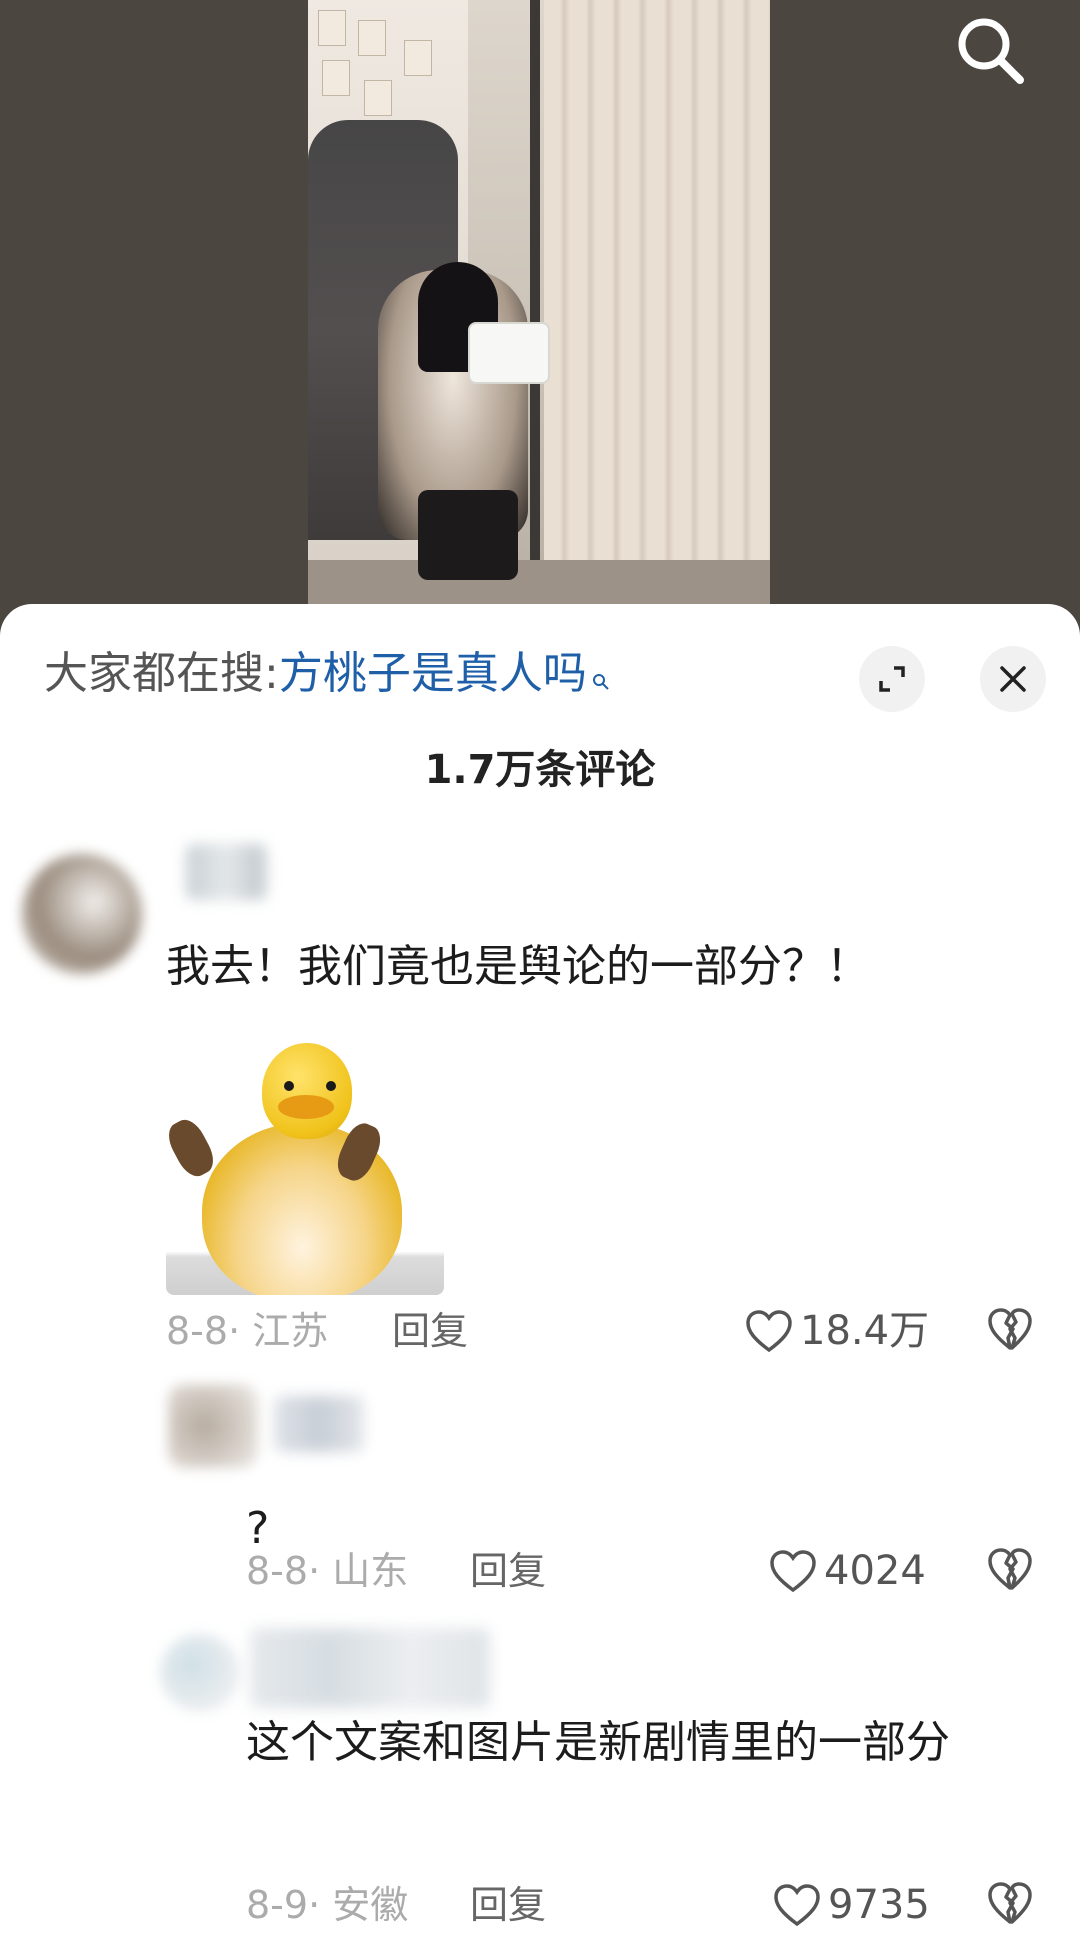  What do you see at coordinates (518, 966) in the screenshot?
I see `comment-text: 我去！我们竟也是舆论的一部分？！` at bounding box center [518, 966].